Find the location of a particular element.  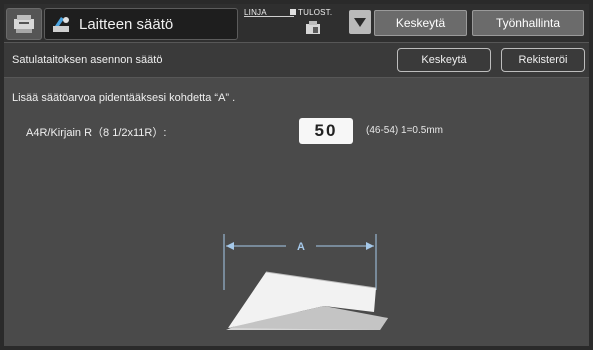

saddle-fold-illustration: A is located at coordinates (305, 282).